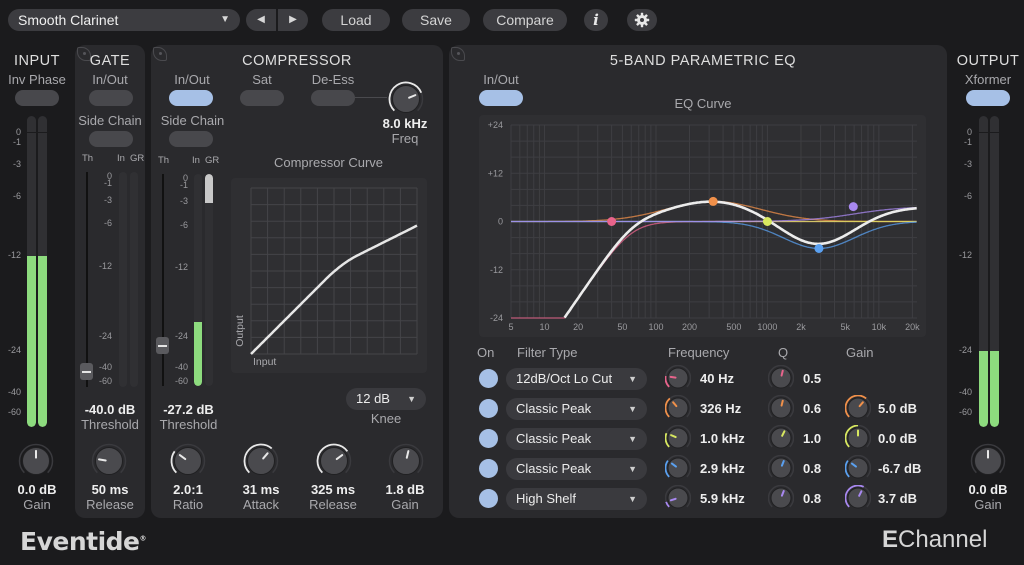 This screenshot has height=565, width=1024. What do you see at coordinates (596, 20) in the screenshot?
I see `info-button: i` at bounding box center [596, 20].